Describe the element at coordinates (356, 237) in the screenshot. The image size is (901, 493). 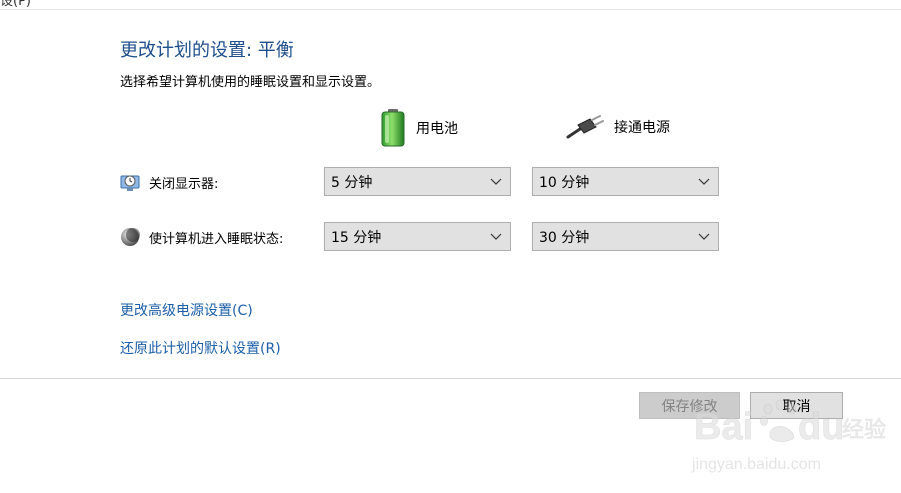
I see `sleep-battery-value: 15 分钟` at that location.